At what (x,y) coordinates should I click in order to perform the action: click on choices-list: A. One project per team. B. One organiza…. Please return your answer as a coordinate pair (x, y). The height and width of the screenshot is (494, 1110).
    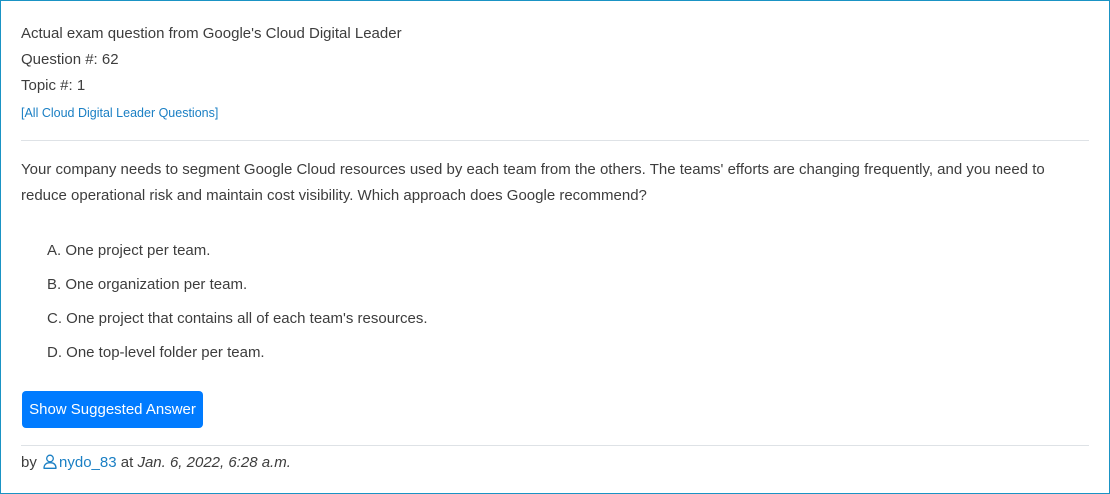
    Looking at the image, I should click on (237, 307).